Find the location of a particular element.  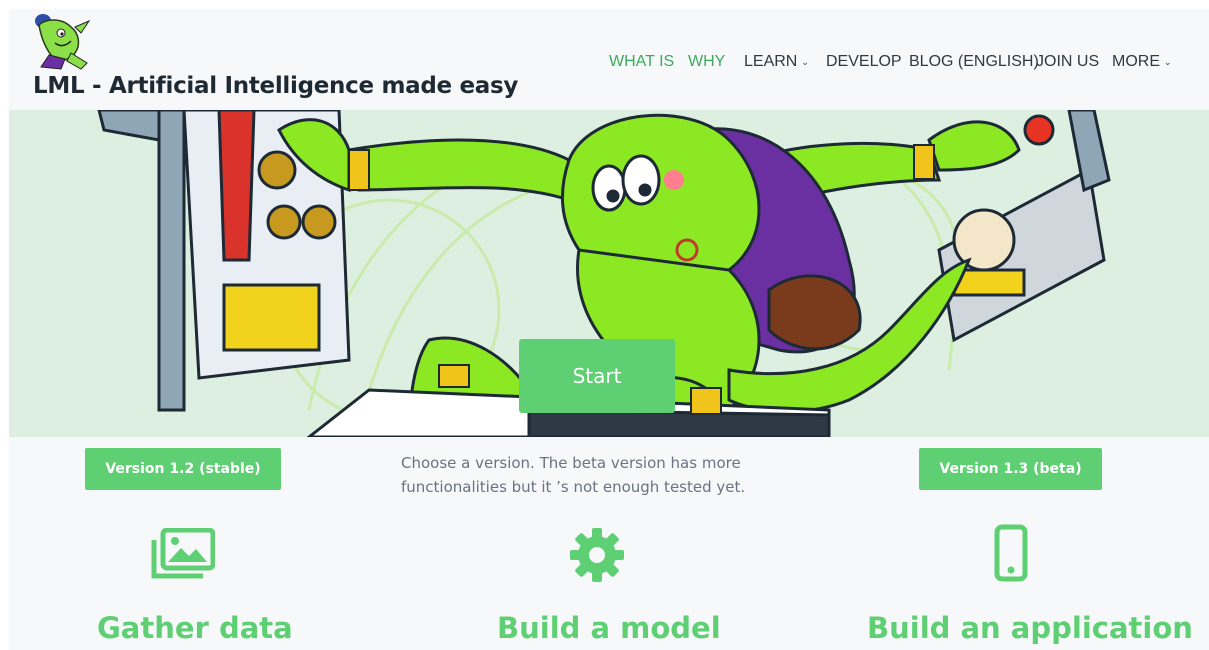

gear-icon is located at coordinates (597, 555).